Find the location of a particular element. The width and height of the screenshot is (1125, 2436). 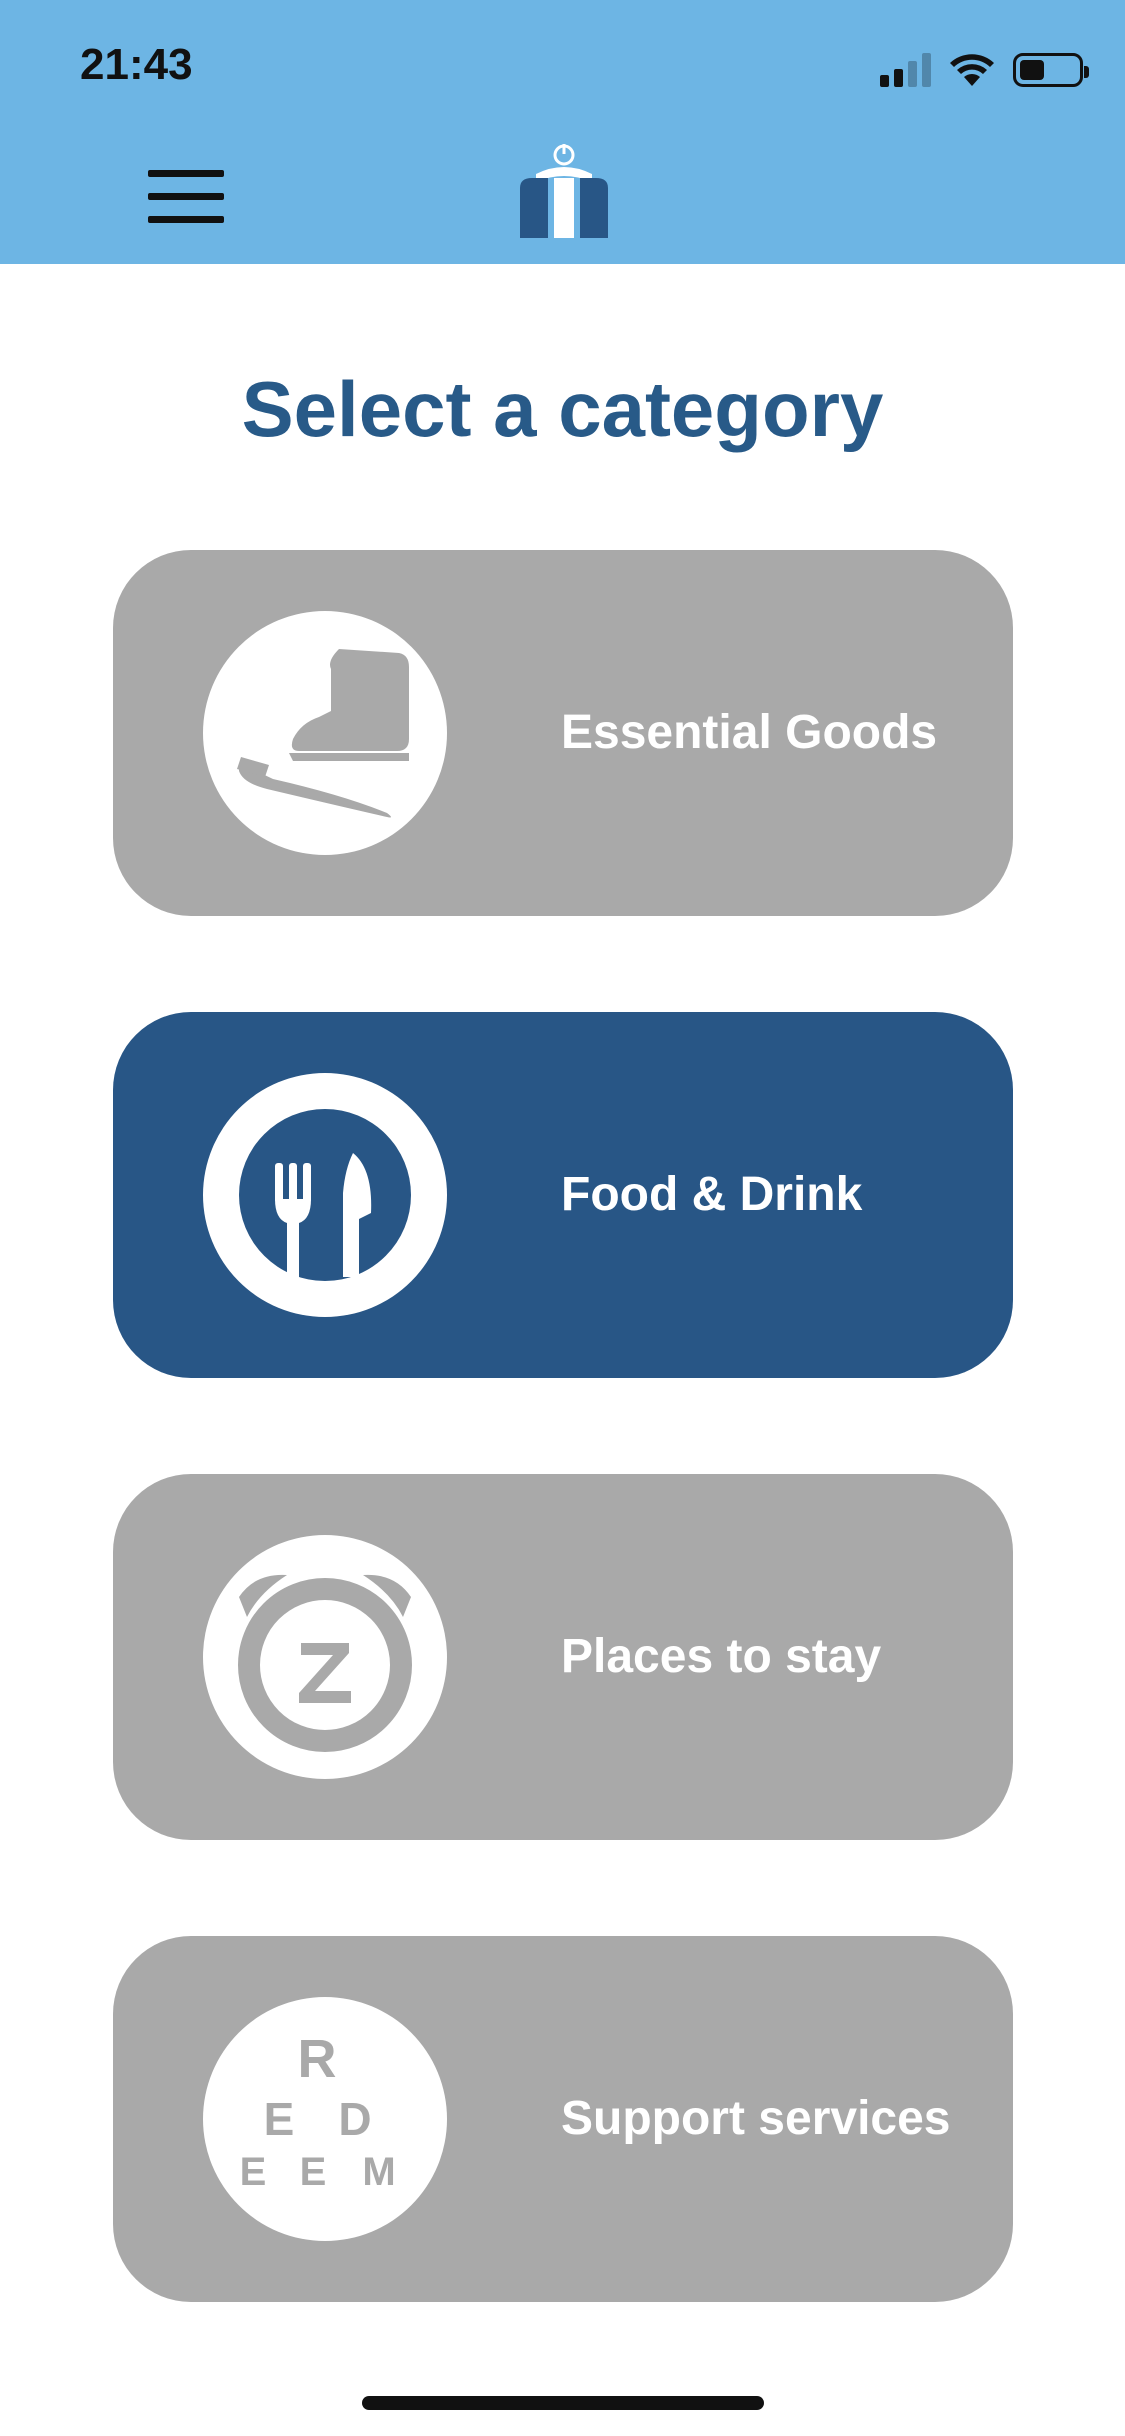

fork-knife-icon is located at coordinates (325, 1195).